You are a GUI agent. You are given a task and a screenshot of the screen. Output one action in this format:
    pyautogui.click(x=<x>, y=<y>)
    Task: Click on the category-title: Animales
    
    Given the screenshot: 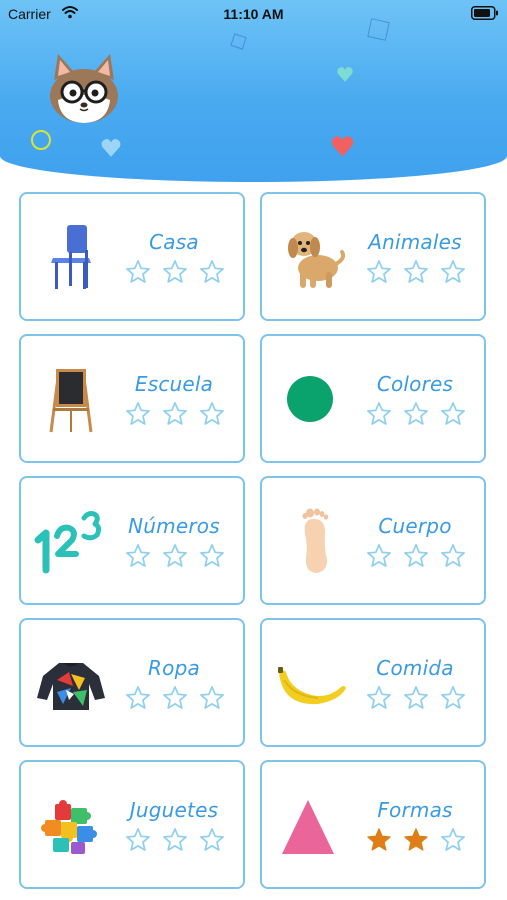 What is the action you would take?
    pyautogui.click(x=415, y=242)
    